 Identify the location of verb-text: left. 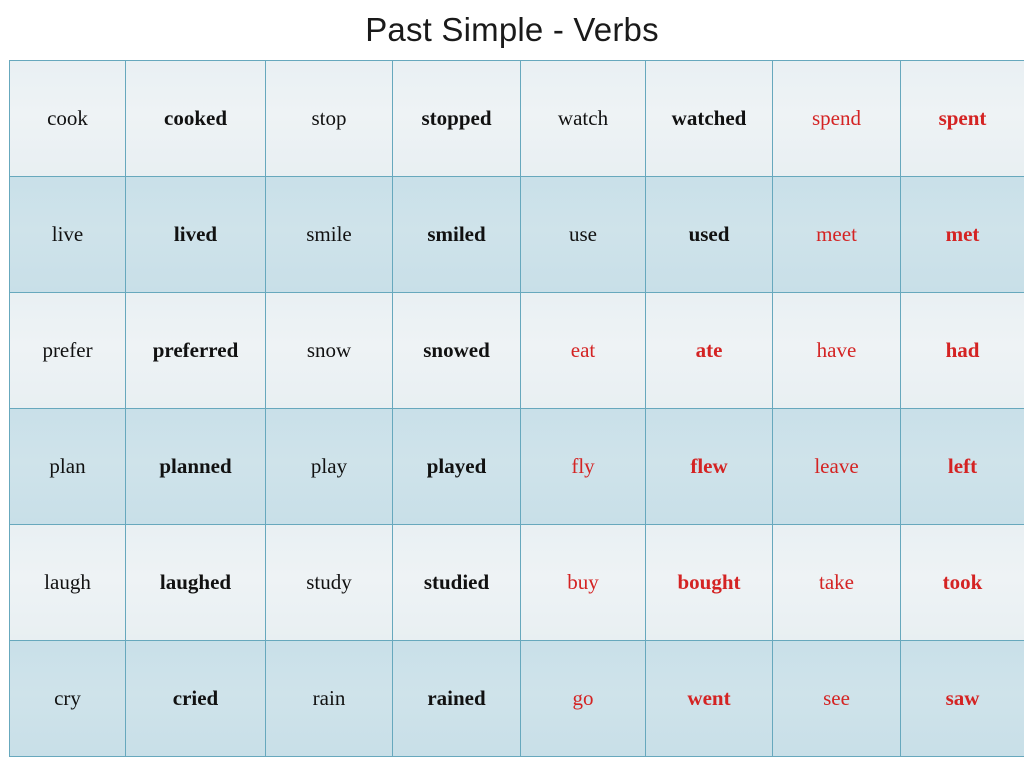
(962, 465).